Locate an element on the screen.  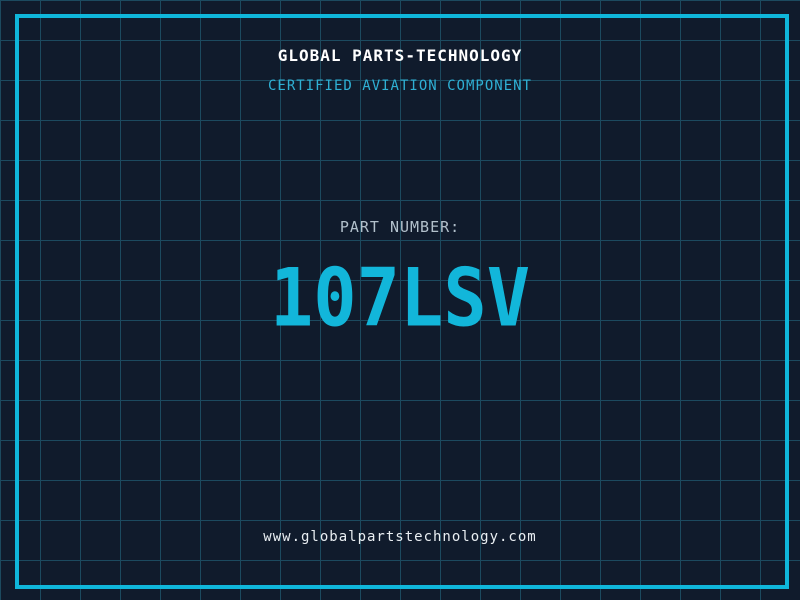
part-number-label: PART NUMBER: is located at coordinates (400, 227).